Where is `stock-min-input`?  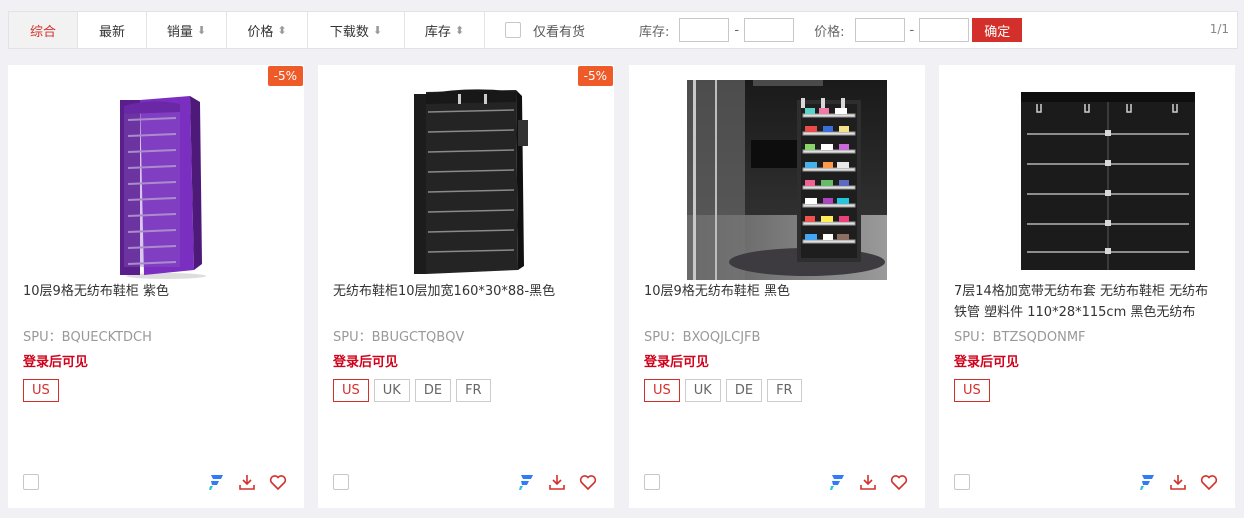
stock-min-input is located at coordinates (704, 30).